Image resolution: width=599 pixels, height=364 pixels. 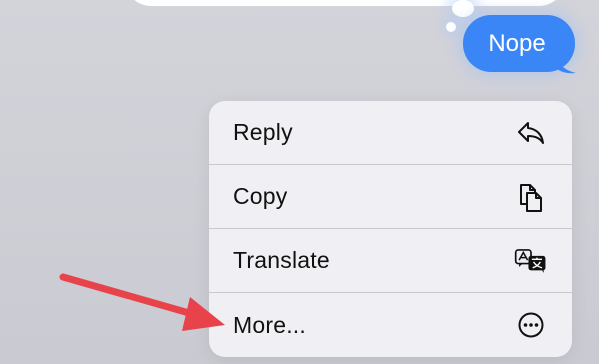 What do you see at coordinates (517, 43) in the screenshot?
I see `outgoing-message-text: Nope` at bounding box center [517, 43].